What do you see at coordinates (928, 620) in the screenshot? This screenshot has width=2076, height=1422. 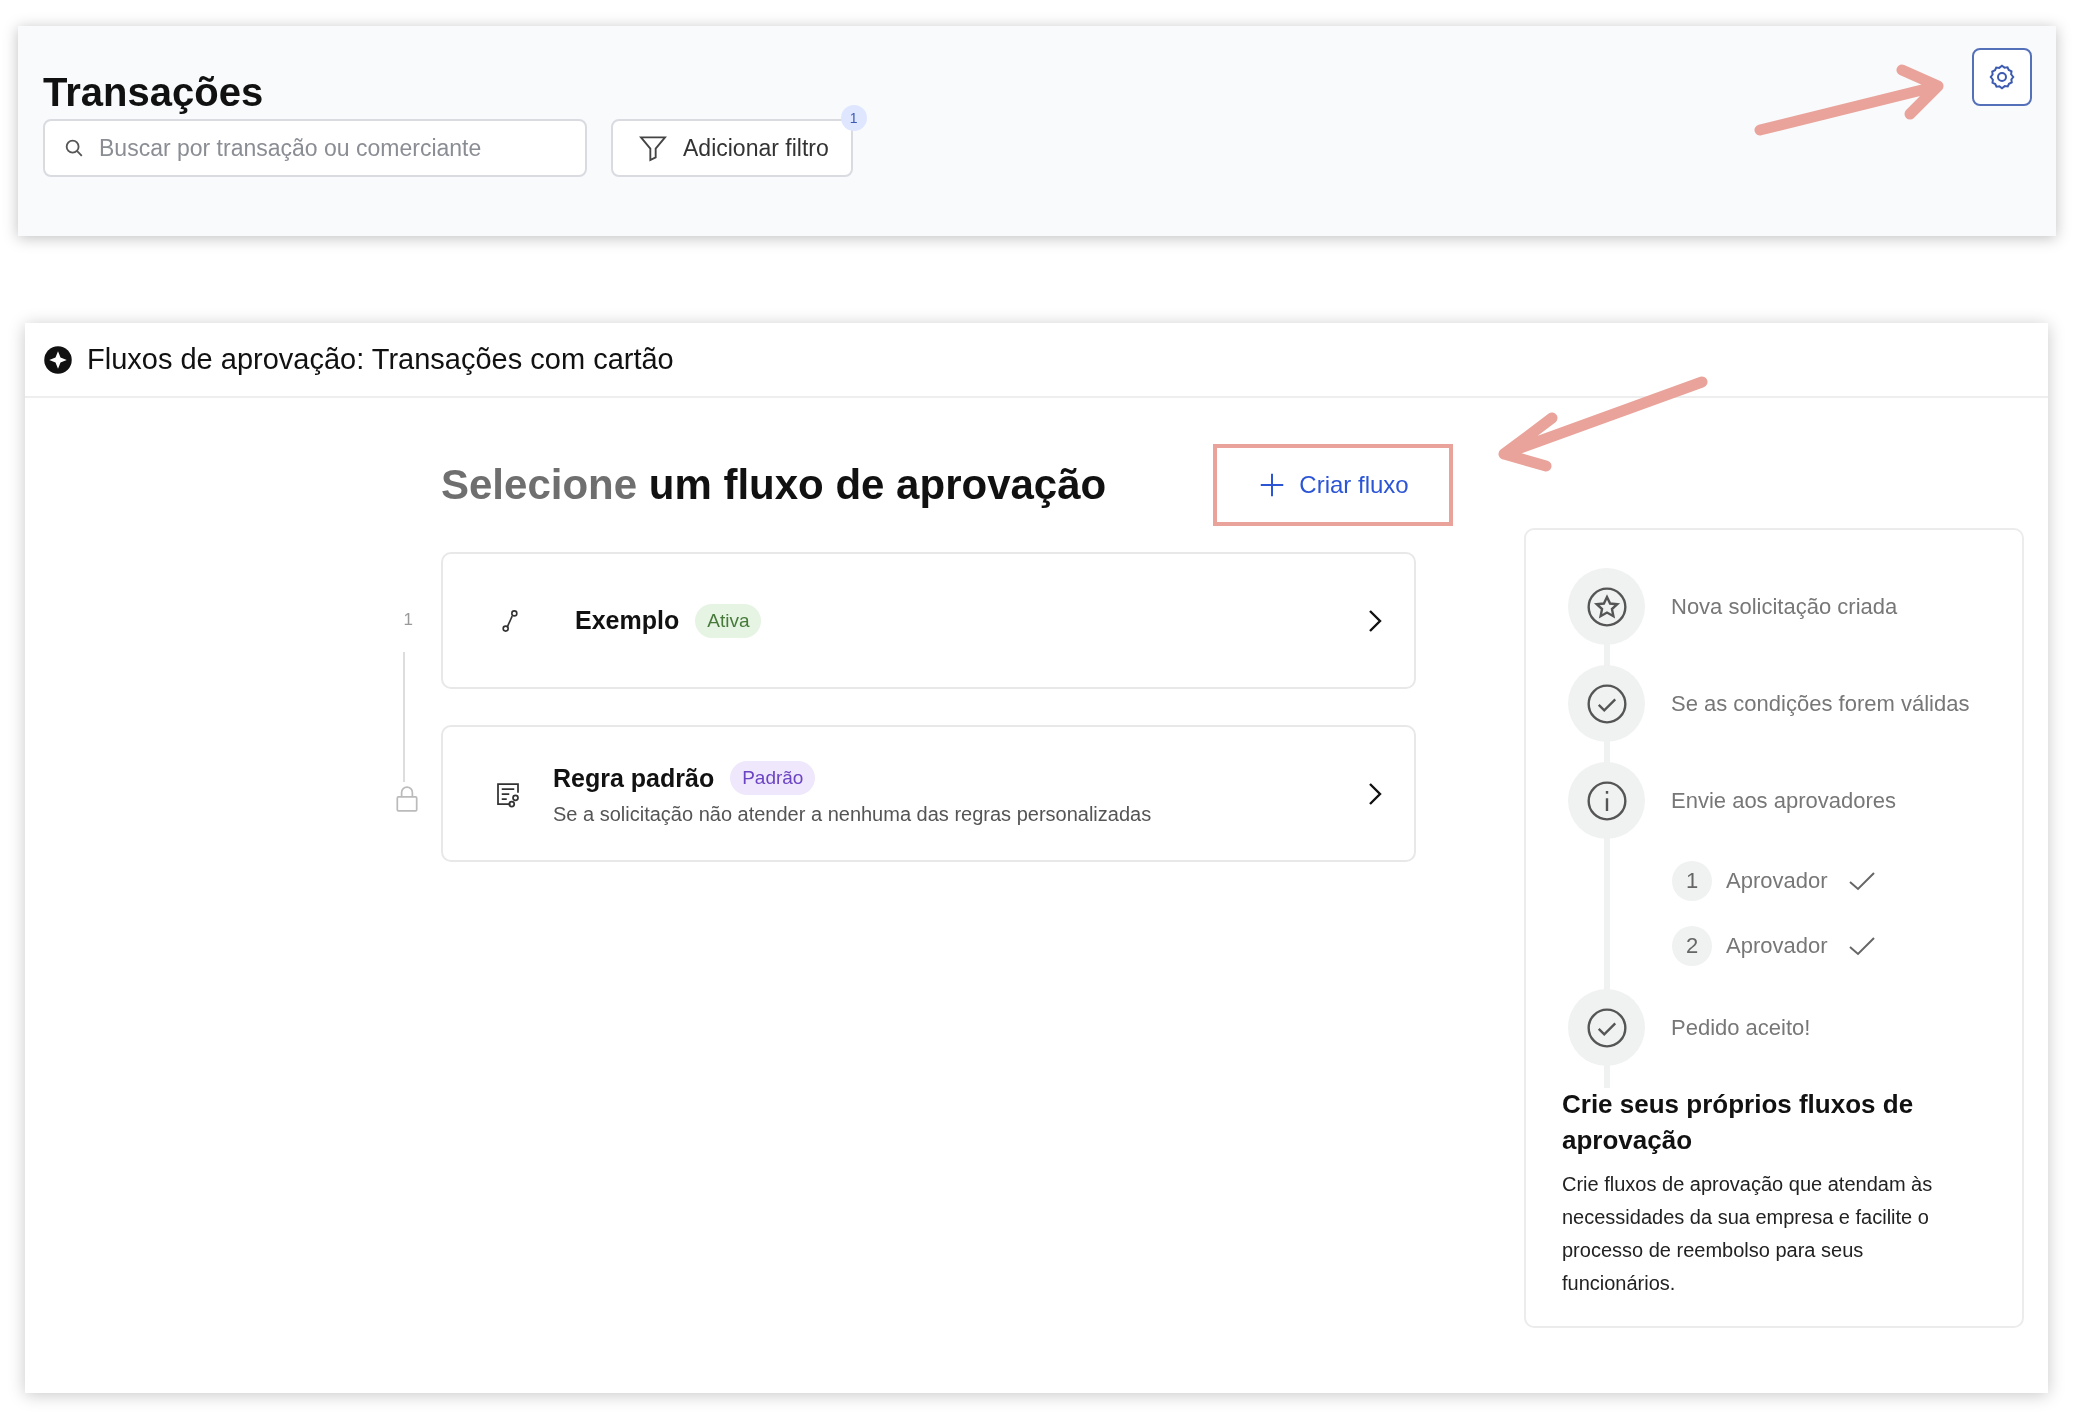 I see `flow-card: Exemplo Ativa` at bounding box center [928, 620].